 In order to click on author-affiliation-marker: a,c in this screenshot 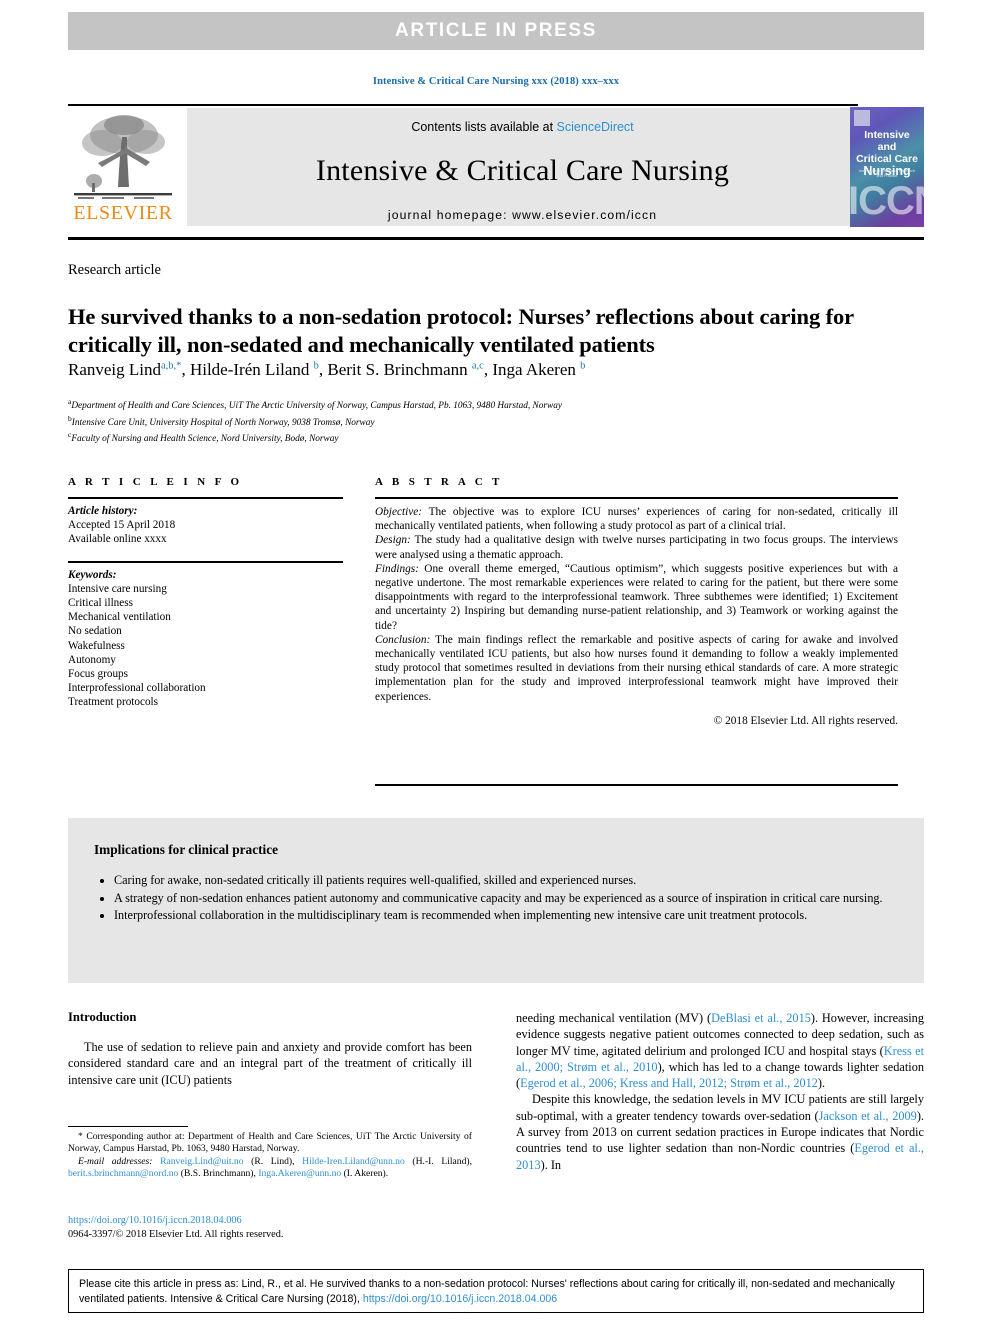, I will do `click(477, 366)`.